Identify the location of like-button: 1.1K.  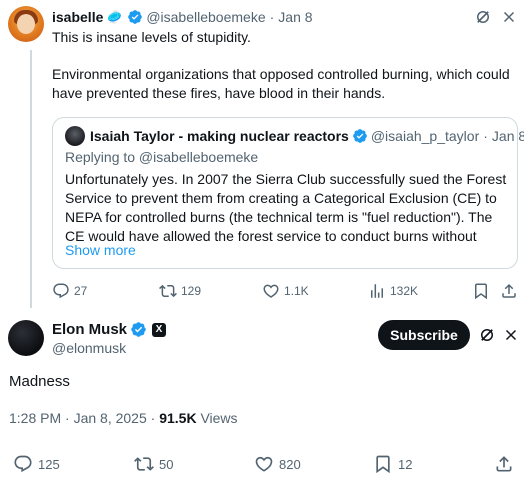
(285, 291).